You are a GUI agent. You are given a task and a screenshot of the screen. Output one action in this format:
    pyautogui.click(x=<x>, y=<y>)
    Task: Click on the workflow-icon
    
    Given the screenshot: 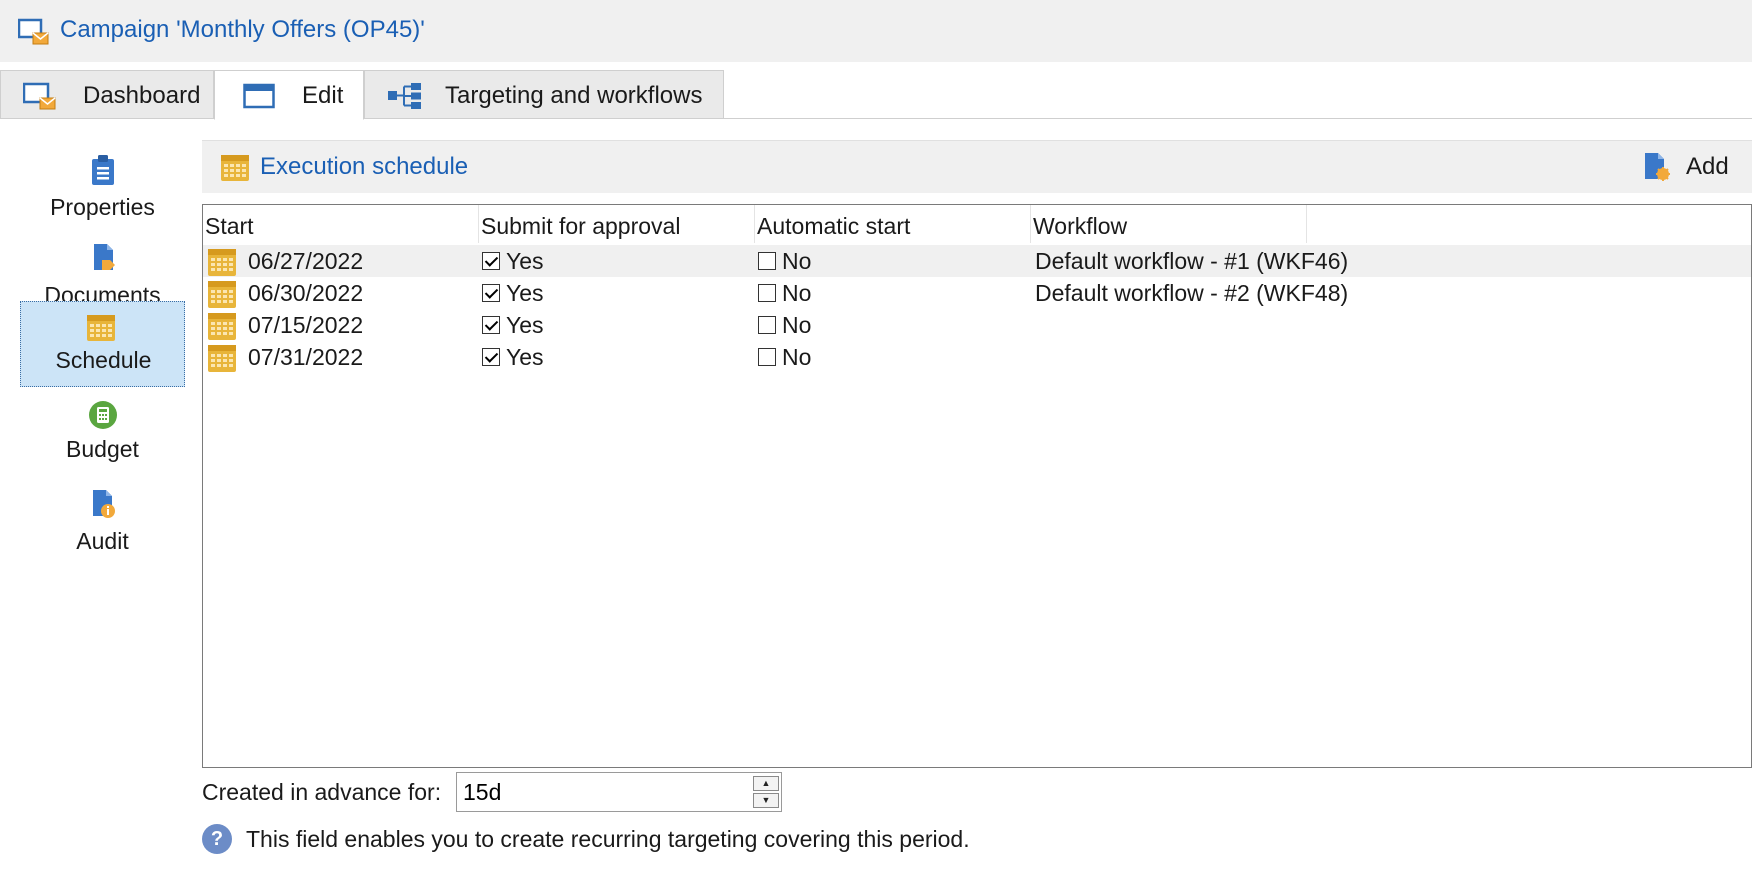 What is the action you would take?
    pyautogui.click(x=405, y=99)
    